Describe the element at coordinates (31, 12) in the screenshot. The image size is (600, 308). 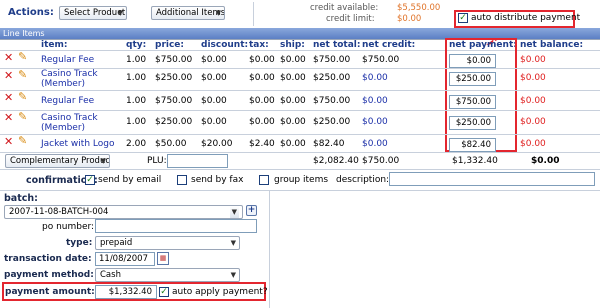
I see `actions-label: Actions:` at that location.